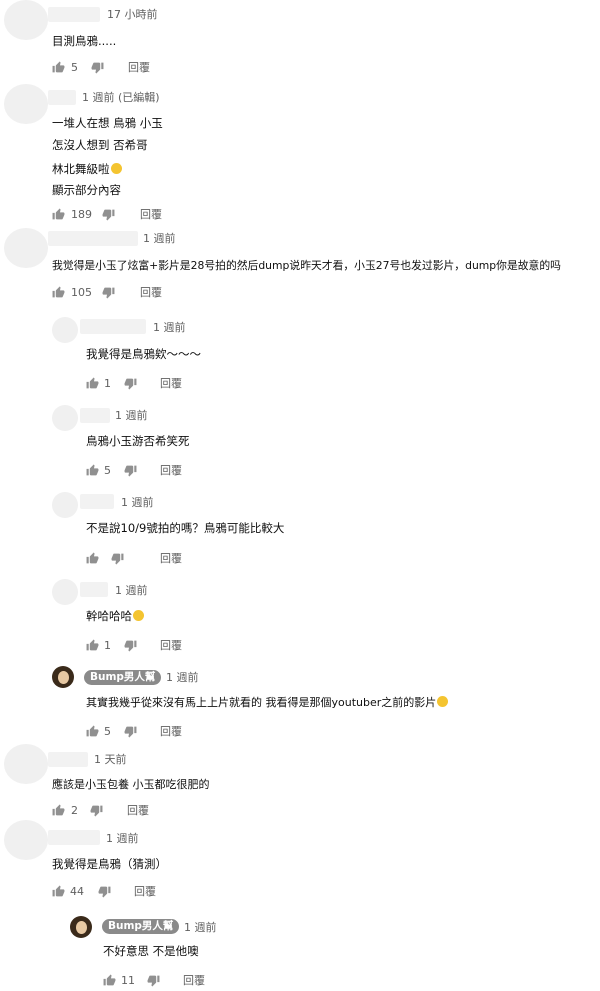 This screenshot has width=600, height=991. Describe the element at coordinates (132, 15) in the screenshot. I see `comment-time: 17 小時前` at that location.